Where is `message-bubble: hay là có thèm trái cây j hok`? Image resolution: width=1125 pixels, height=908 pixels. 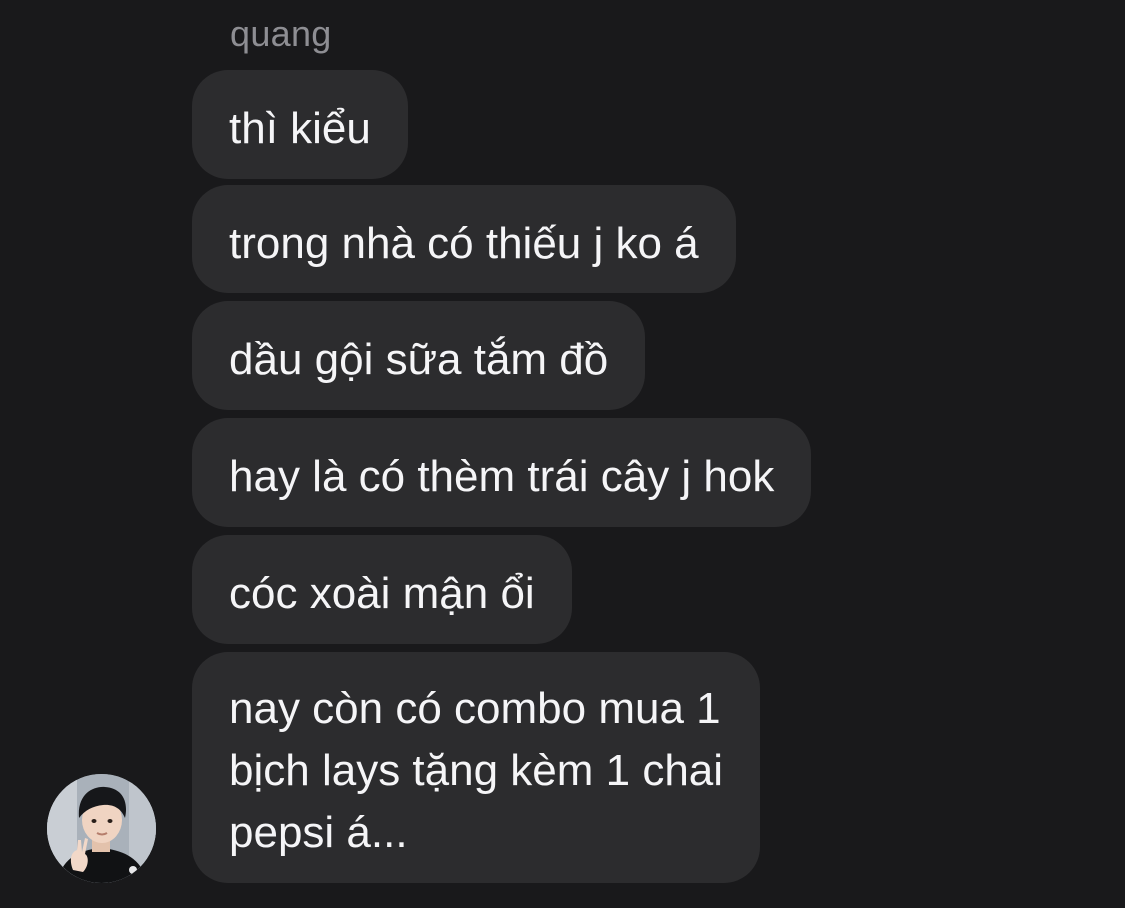 message-bubble: hay là có thèm trái cây j hok is located at coordinates (502, 472).